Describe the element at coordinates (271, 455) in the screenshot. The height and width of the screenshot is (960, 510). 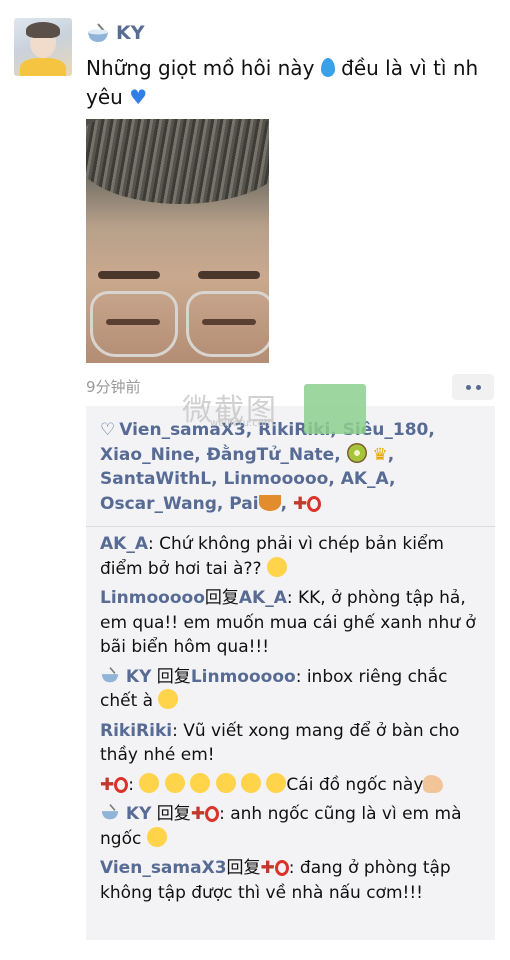
I see `like-name: ĐằngTử_Nate` at that location.